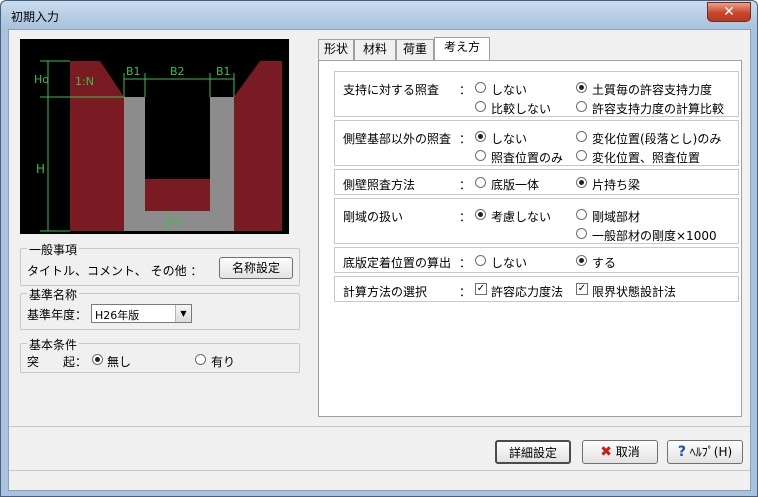 The width and height of the screenshot is (758, 497). What do you see at coordinates (177, 222) in the screenshot?
I see `dim-label-h1: H1` at bounding box center [177, 222].